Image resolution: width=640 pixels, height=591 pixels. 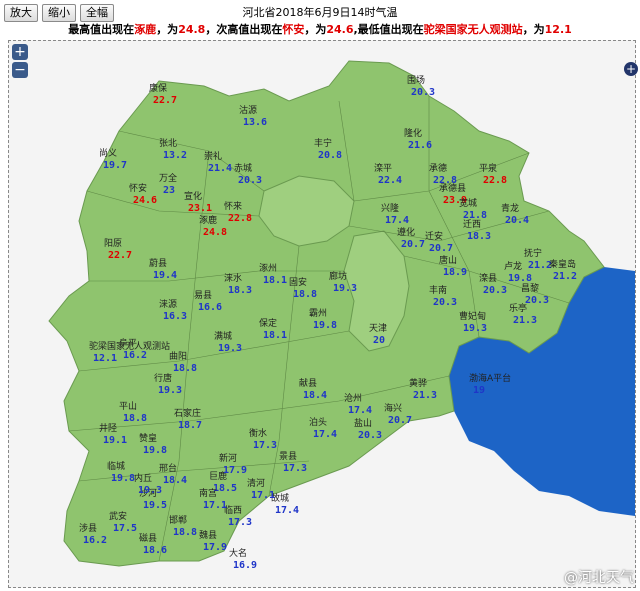 What do you see at coordinates (558, 29) in the screenshot?
I see `min-value: 12.1` at bounding box center [558, 29].